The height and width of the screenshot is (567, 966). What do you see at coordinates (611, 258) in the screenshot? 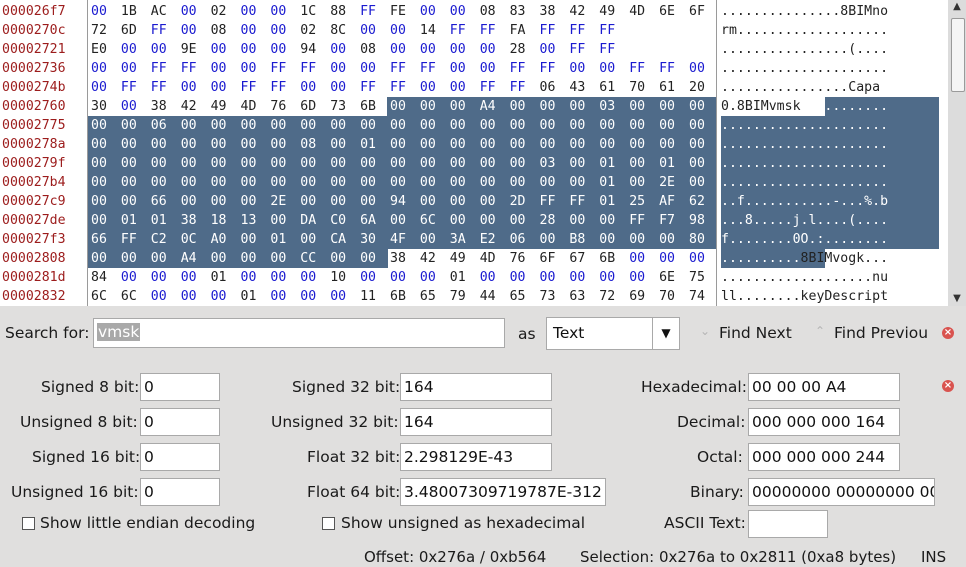
I see `hex-byte: 6B` at bounding box center [611, 258].